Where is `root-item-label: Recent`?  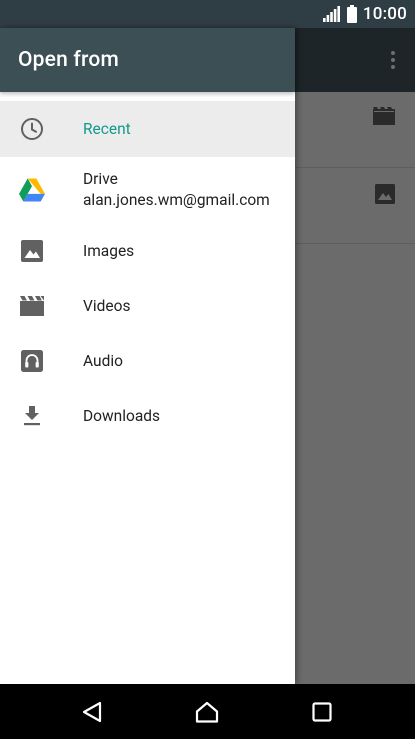
root-item-label: Recent is located at coordinates (107, 129).